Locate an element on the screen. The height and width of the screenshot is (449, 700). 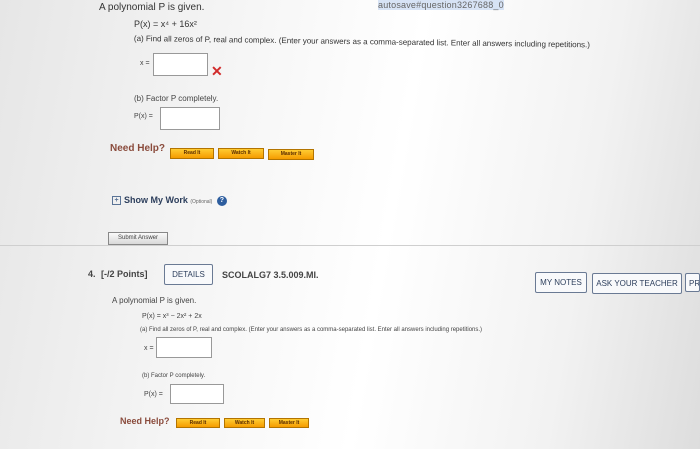
q2-code: SCOLALG7 3.5.009.MI. is located at coordinates (270, 275).